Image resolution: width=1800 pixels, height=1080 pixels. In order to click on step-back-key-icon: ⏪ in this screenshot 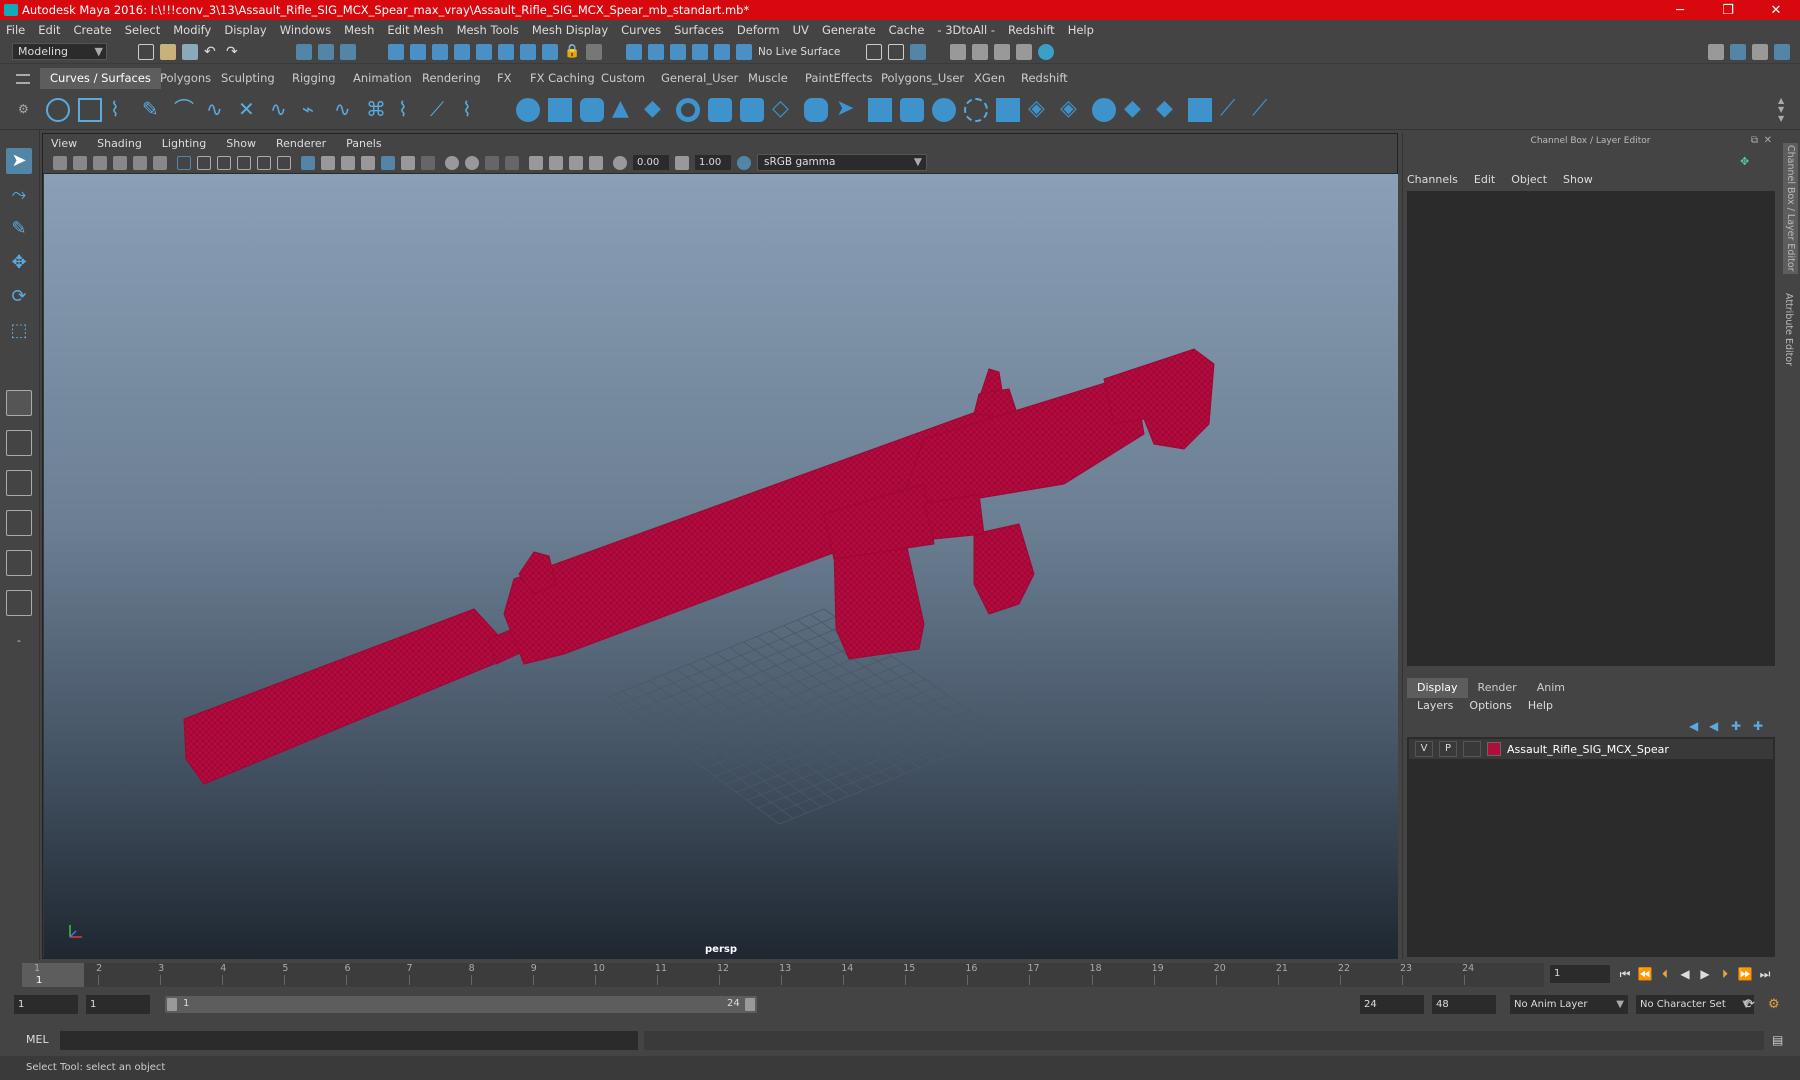, I will do `click(1645, 974)`.